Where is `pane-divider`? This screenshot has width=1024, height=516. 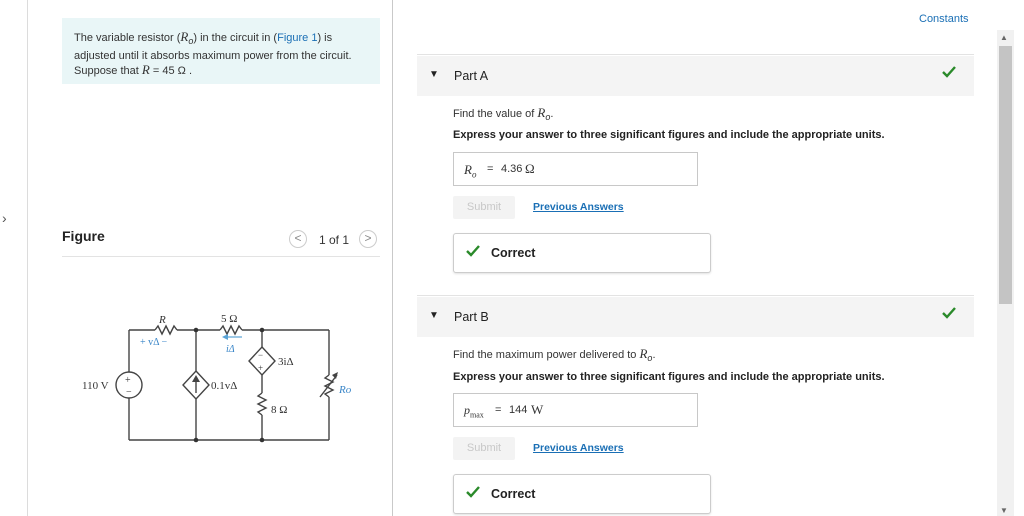 pane-divider is located at coordinates (392, 258).